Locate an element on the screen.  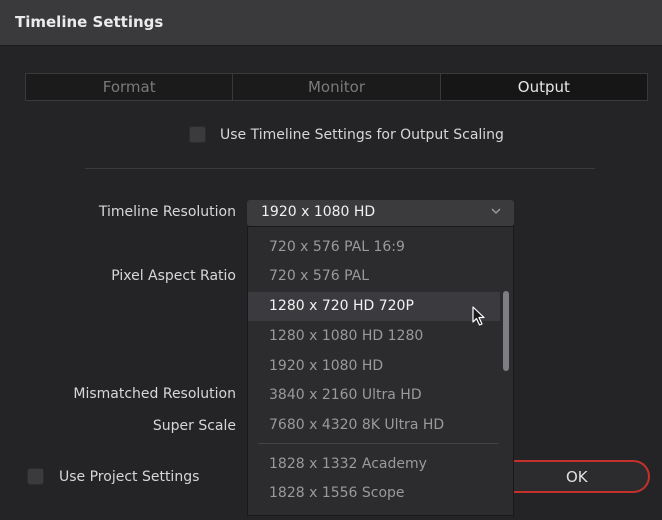
use-project-settings-label: Use Project Settings is located at coordinates (129, 477).